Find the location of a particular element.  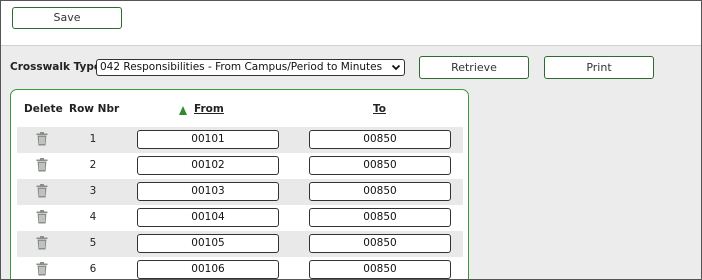

from-input: 00106 is located at coordinates (208, 269).